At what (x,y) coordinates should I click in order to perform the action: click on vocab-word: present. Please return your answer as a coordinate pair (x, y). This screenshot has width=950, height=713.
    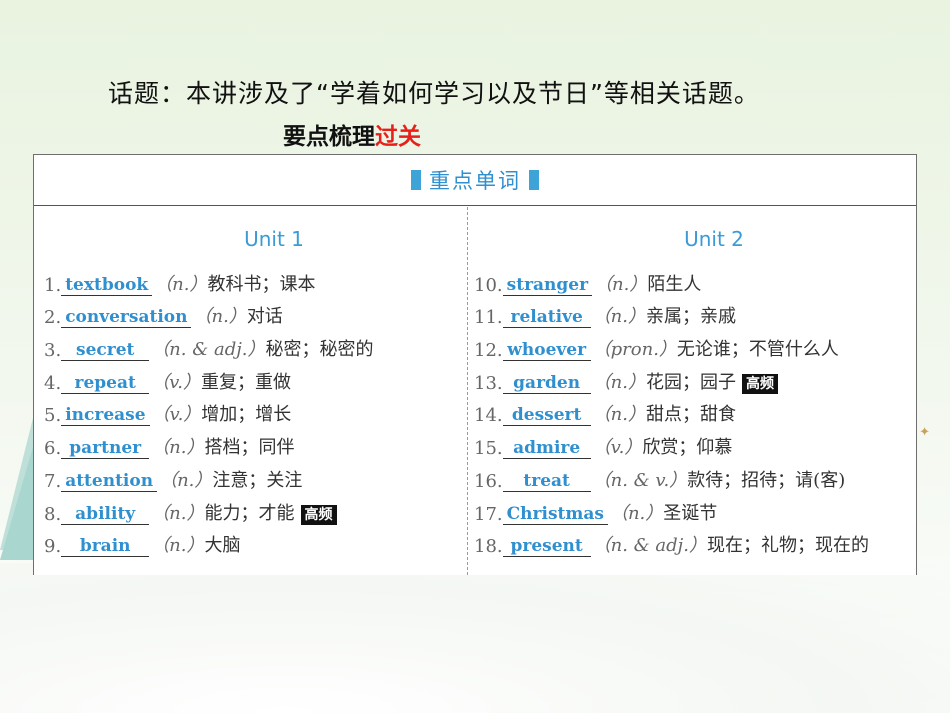
    Looking at the image, I should click on (546, 547).